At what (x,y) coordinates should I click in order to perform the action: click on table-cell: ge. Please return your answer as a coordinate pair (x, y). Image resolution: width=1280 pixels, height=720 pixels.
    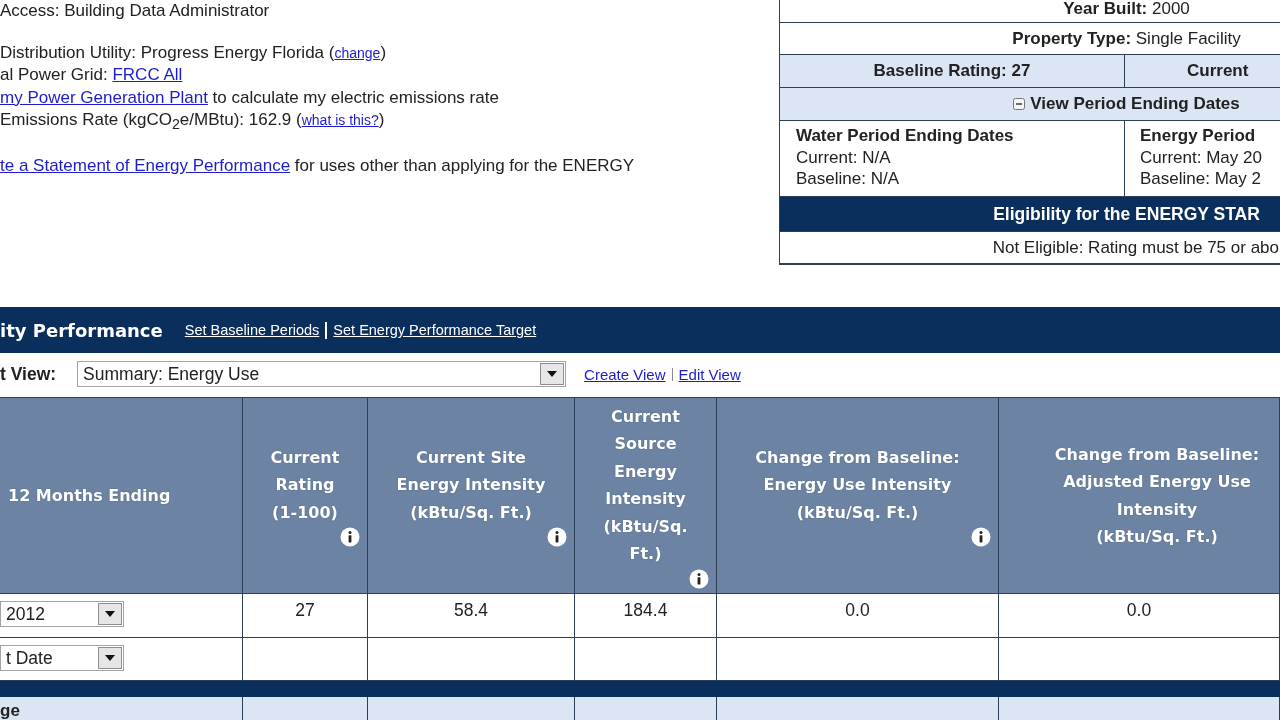
    Looking at the image, I should click on (121, 708).